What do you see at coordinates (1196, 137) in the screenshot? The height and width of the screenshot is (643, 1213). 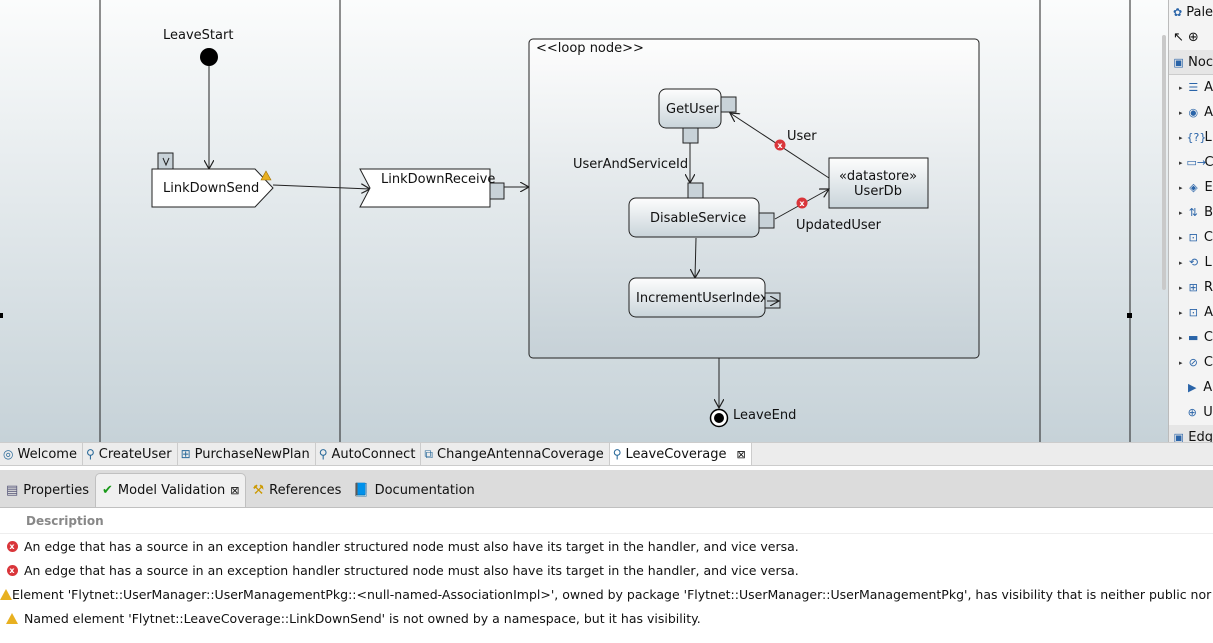 I see `palette-item-icon: {?}` at bounding box center [1196, 137].